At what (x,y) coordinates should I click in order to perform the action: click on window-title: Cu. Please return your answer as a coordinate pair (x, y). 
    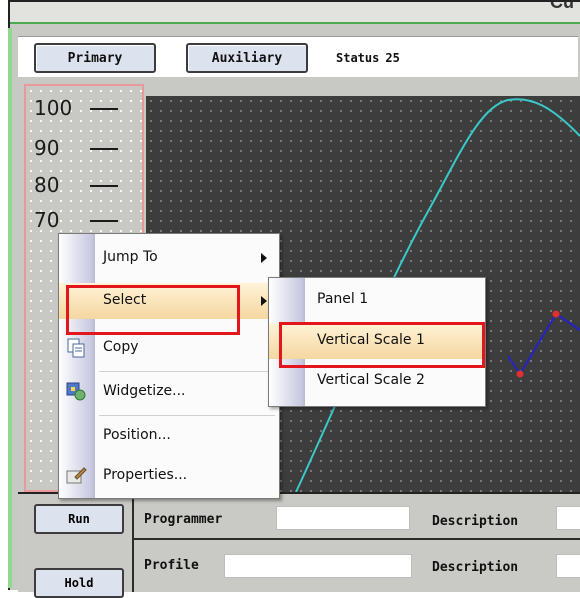
    Looking at the image, I should click on (562, 6).